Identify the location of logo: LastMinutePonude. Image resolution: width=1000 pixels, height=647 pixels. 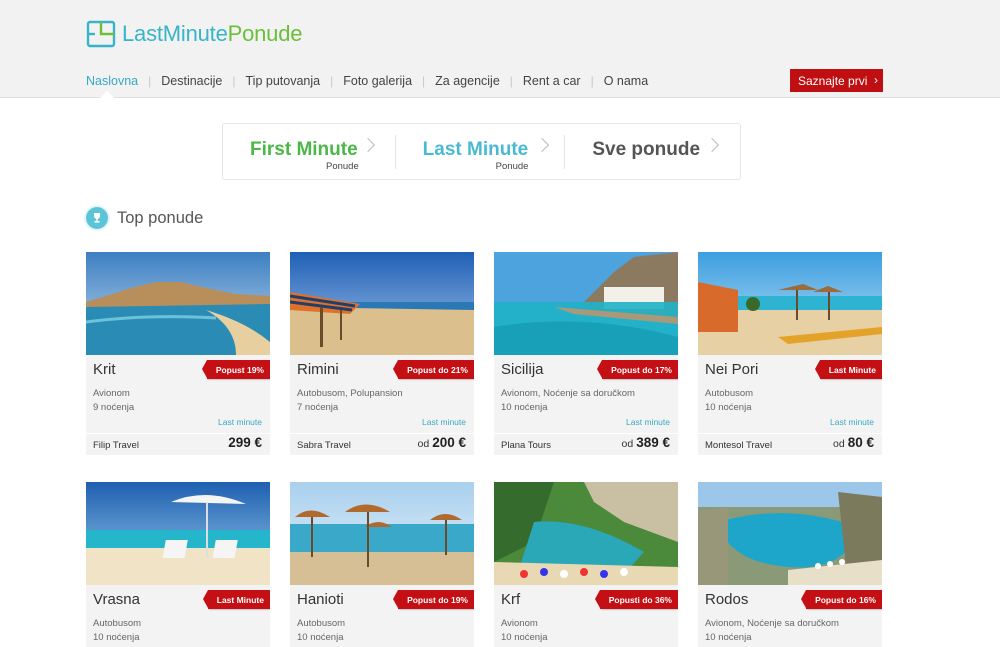
(194, 34).